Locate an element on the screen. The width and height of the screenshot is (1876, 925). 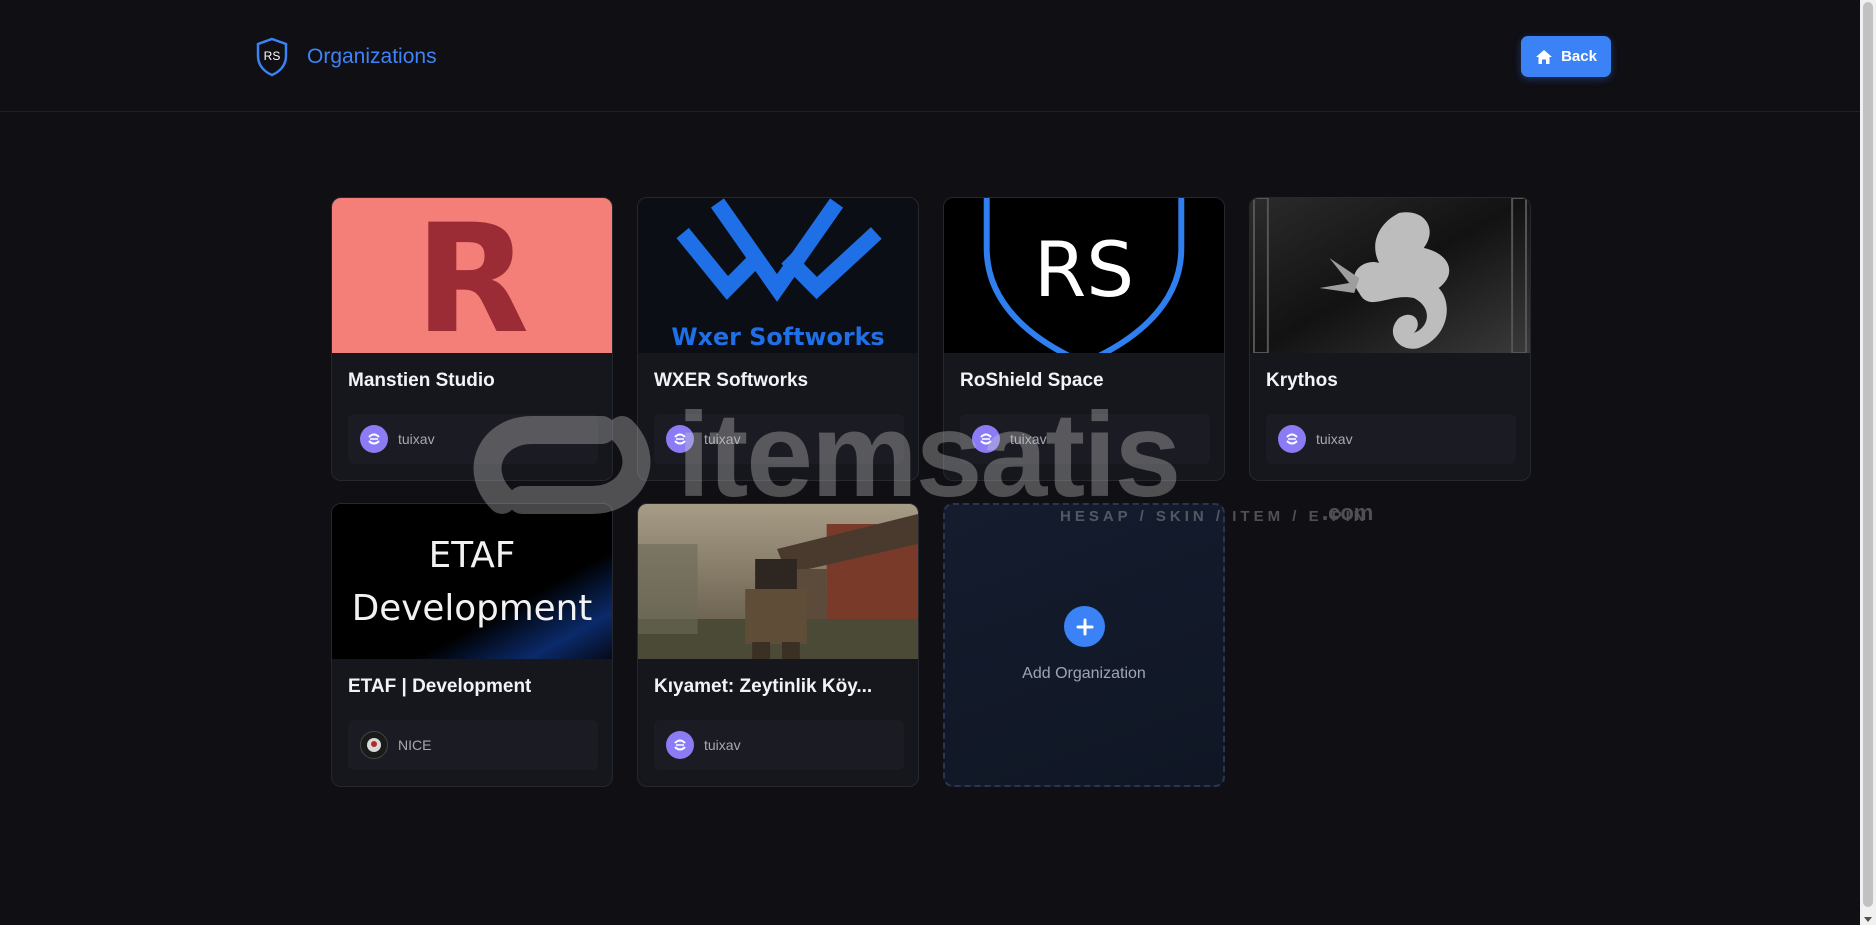
add-organization-label: Add Organization is located at coordinates (1084, 673).